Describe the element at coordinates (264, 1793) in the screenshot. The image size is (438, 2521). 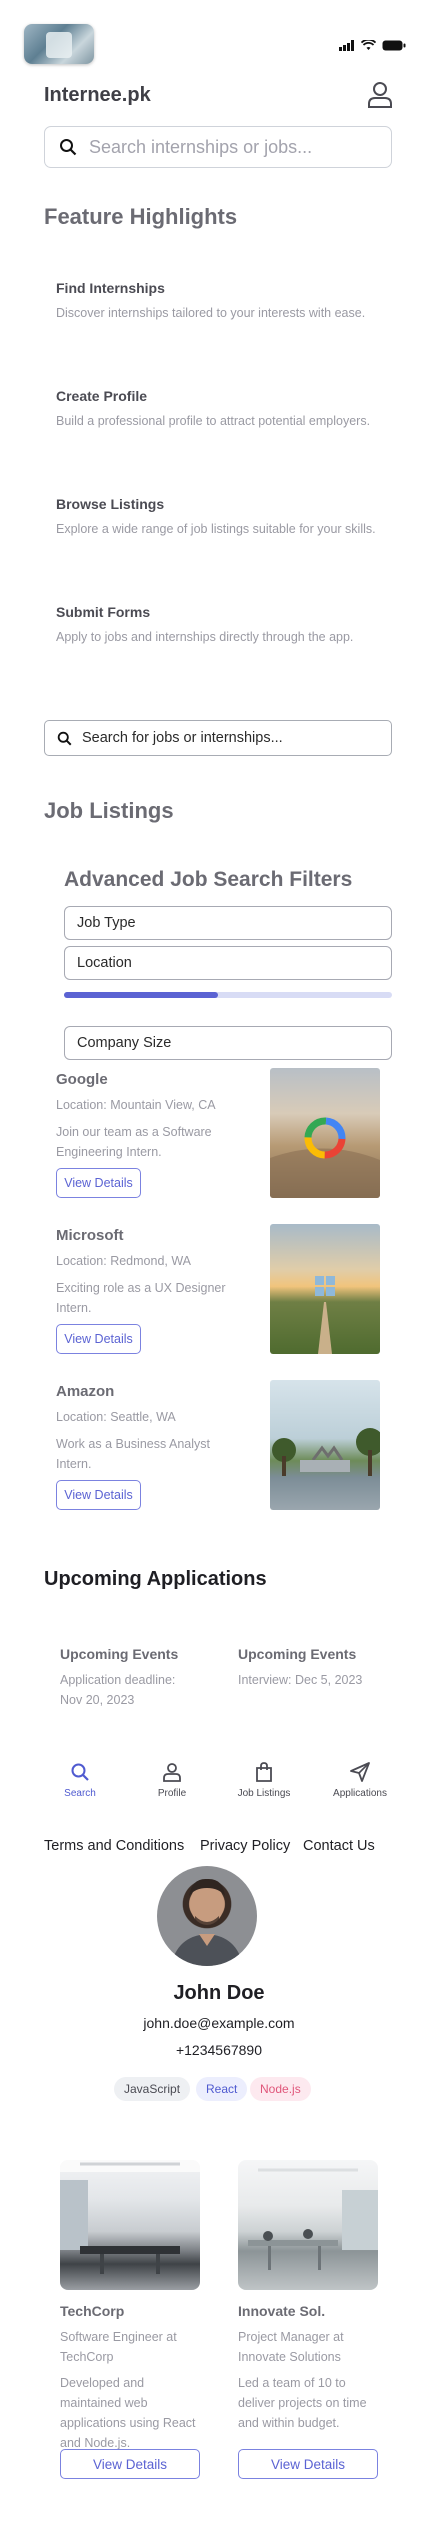
I see `nav-label: Job Listings` at that location.